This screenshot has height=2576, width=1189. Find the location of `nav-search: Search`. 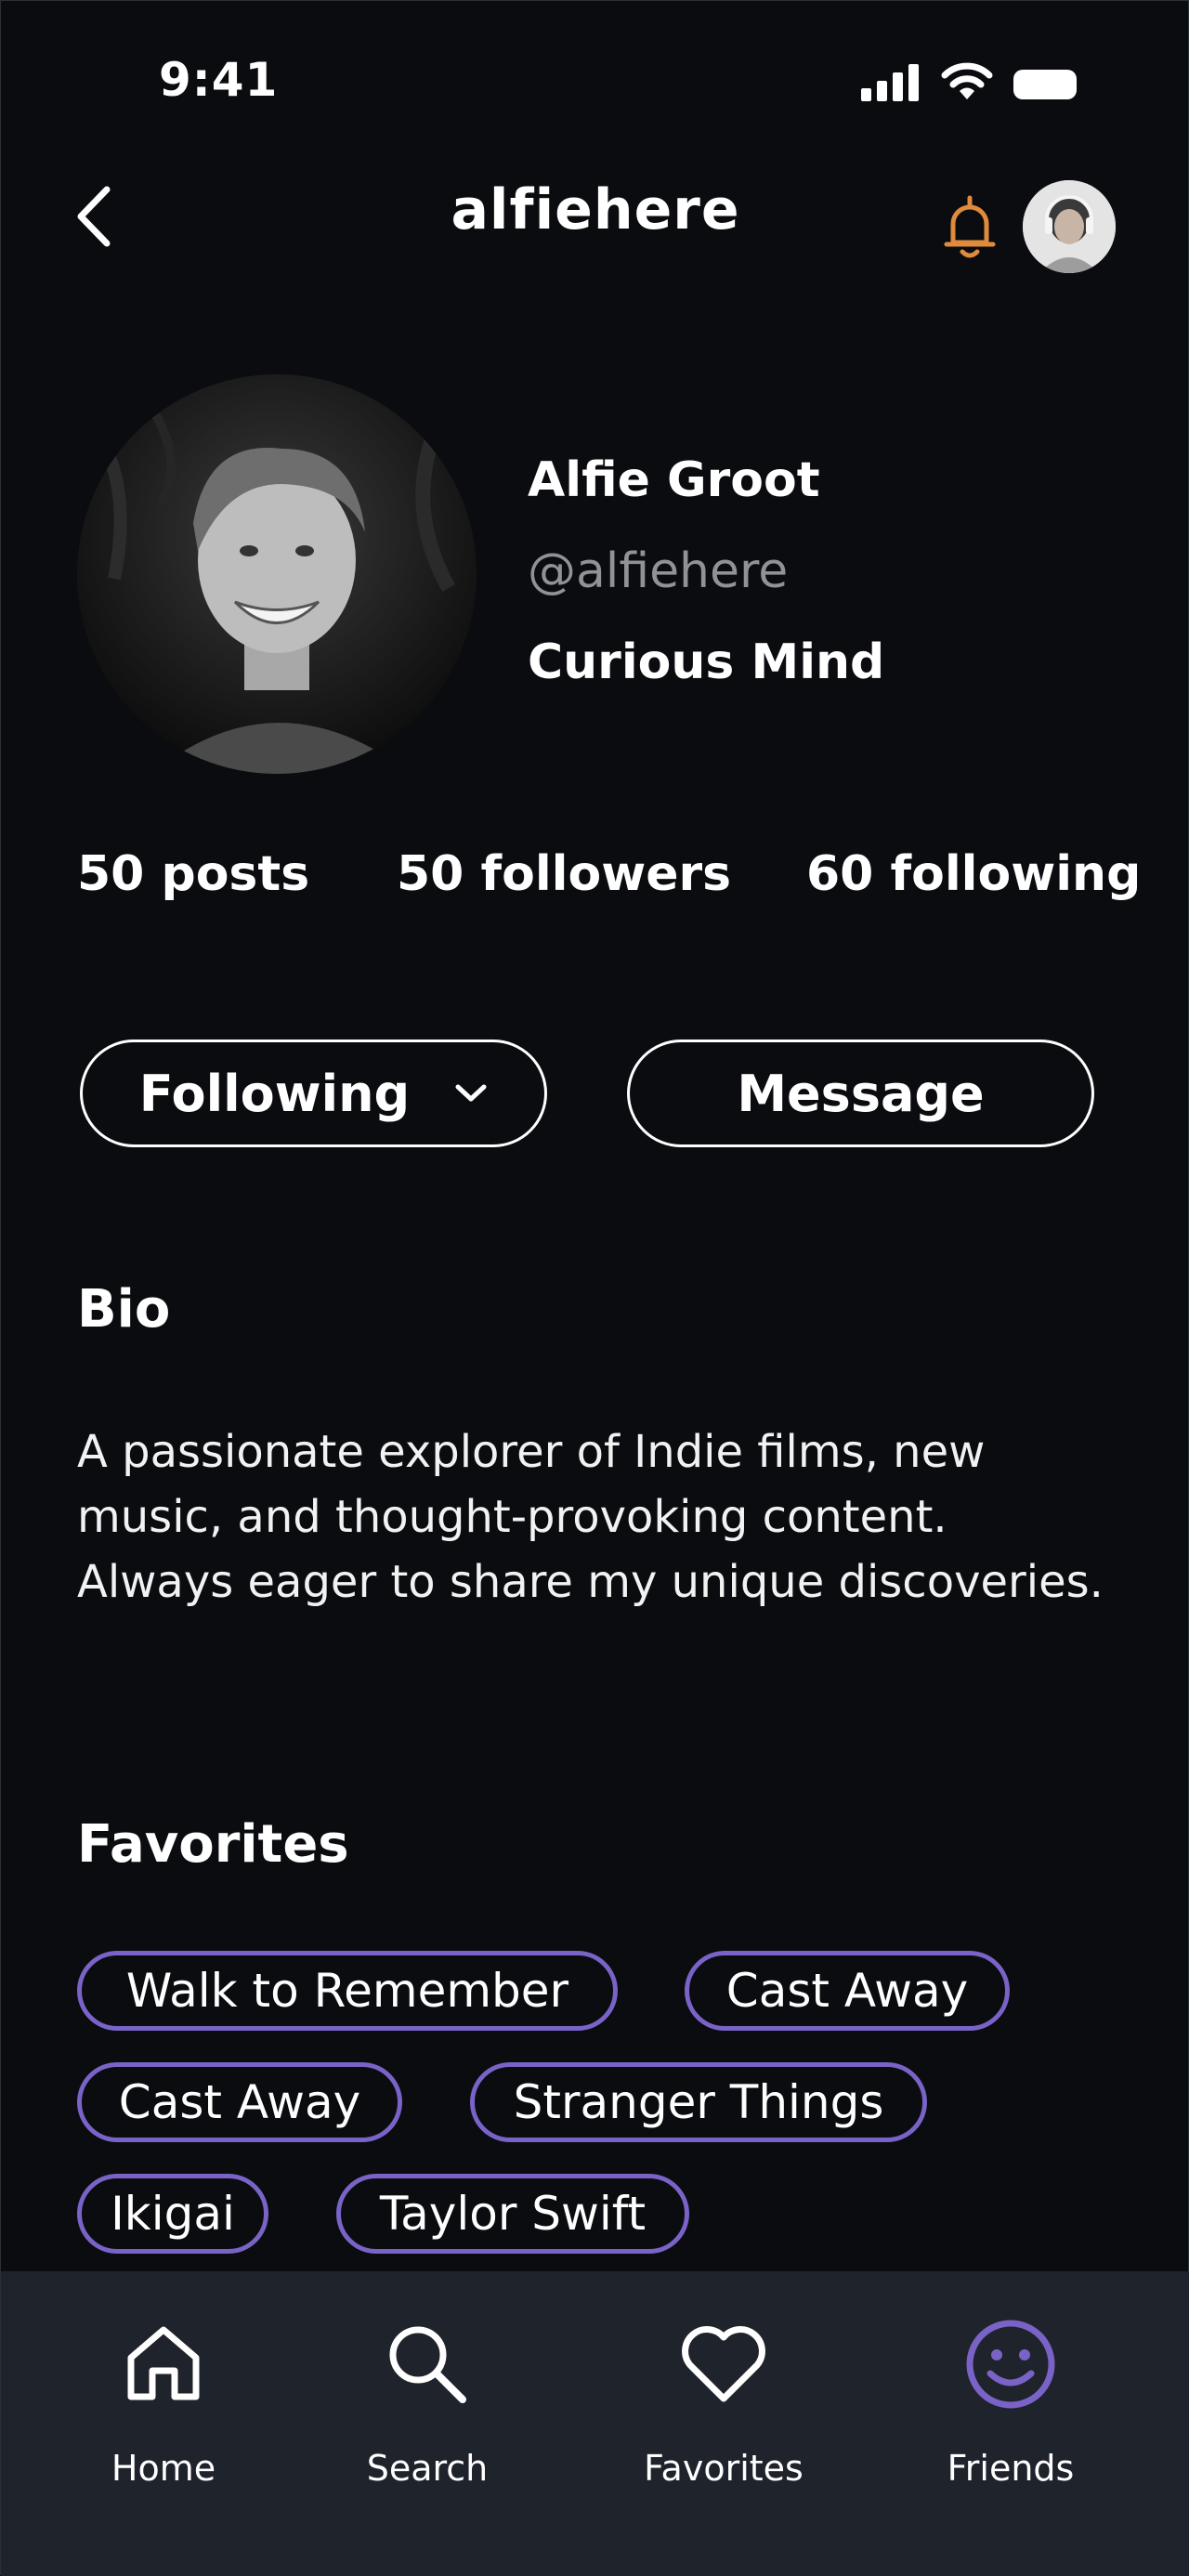

nav-search: Search is located at coordinates (427, 2411).